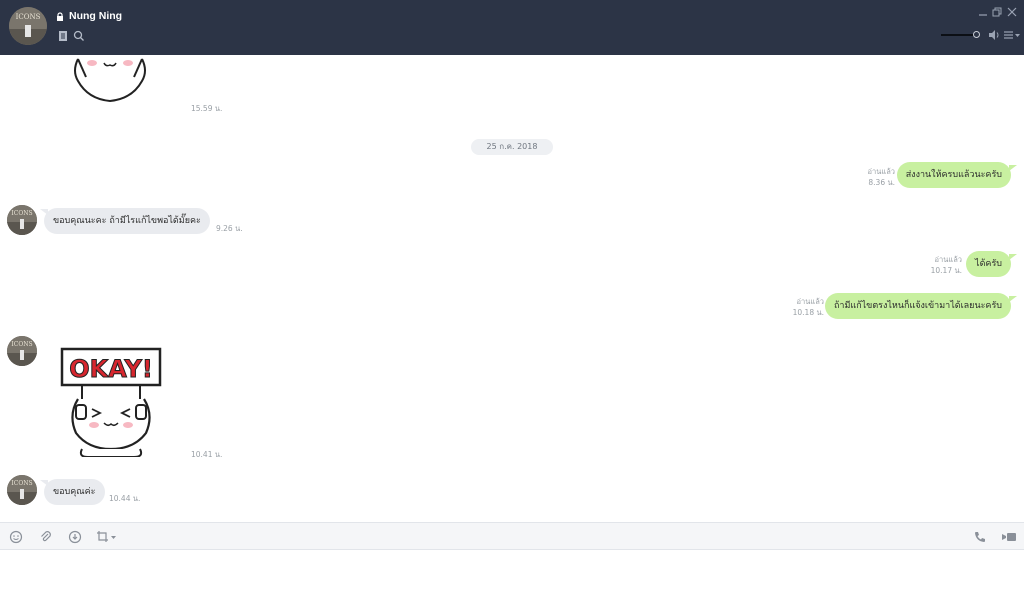  Describe the element at coordinates (1012, 35) in the screenshot. I see `menu-icon` at that location.